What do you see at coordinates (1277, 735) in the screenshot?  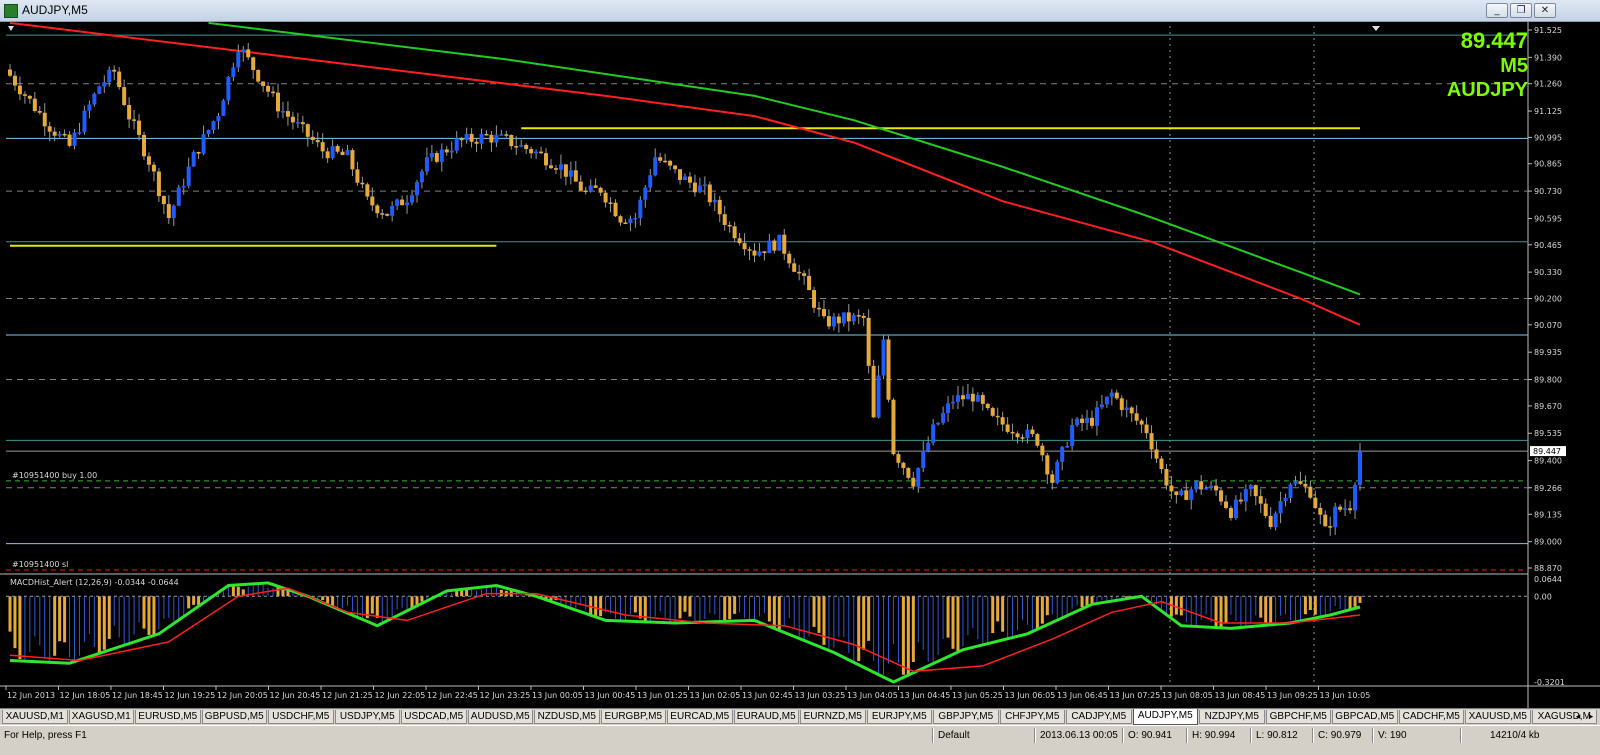 I see `status-low: L: 90.812` at bounding box center [1277, 735].